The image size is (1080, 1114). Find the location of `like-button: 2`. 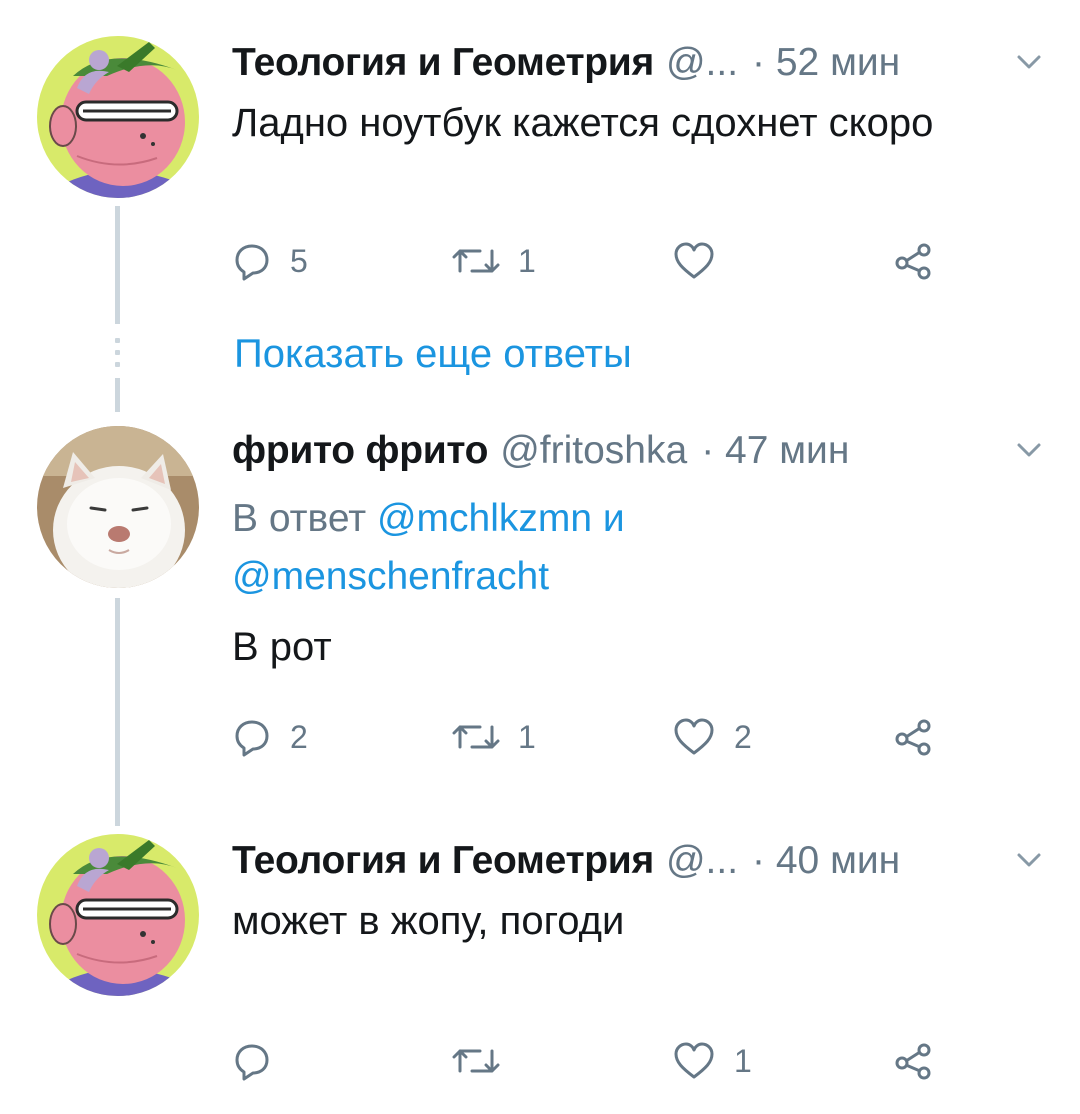

like-button: 2 is located at coordinates (712, 737).